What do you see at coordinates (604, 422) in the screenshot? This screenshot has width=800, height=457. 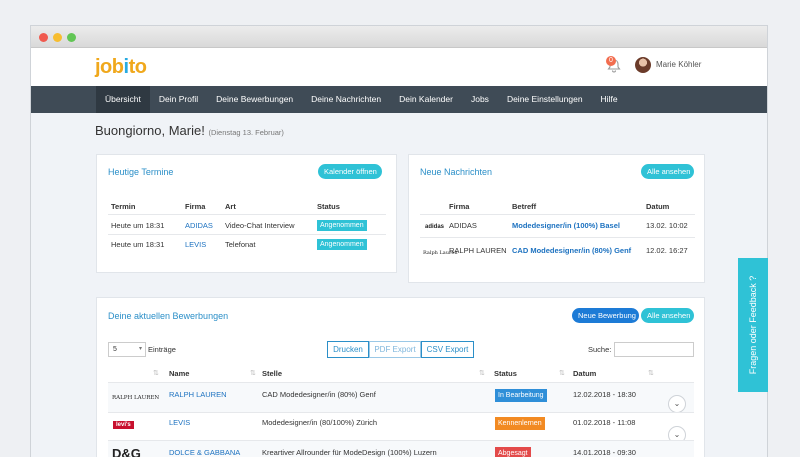 I see `application-row-2-datum: 01.02.2018 - 11:08` at bounding box center [604, 422].